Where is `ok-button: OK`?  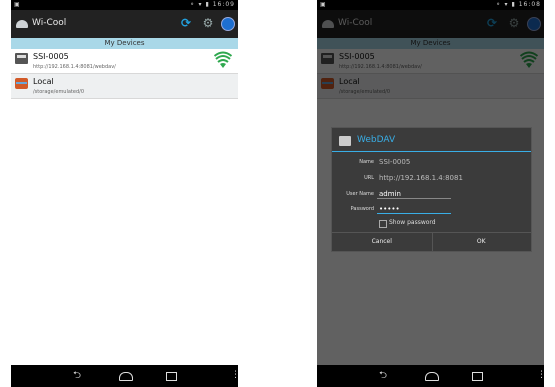 ok-button: OK is located at coordinates (482, 242).